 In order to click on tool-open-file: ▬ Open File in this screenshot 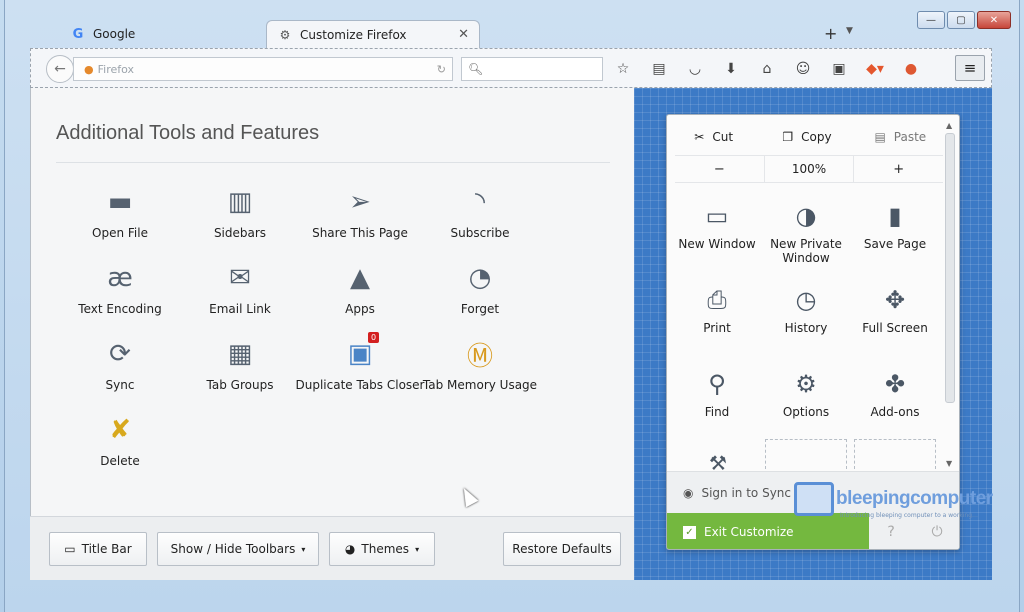, I will do `click(120, 219)`.